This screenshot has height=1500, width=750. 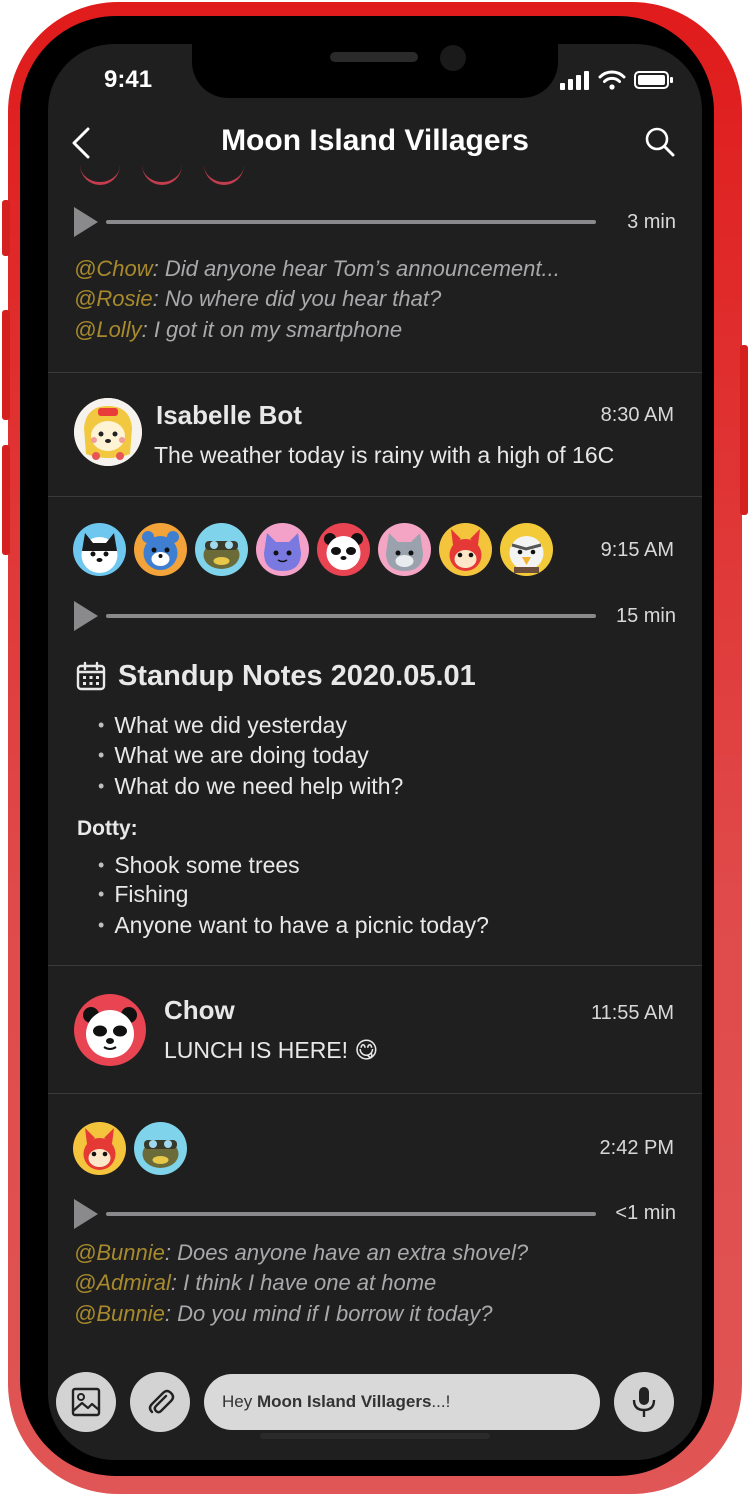 I want to click on audio-duration: <1 min, so click(x=645, y=1213).